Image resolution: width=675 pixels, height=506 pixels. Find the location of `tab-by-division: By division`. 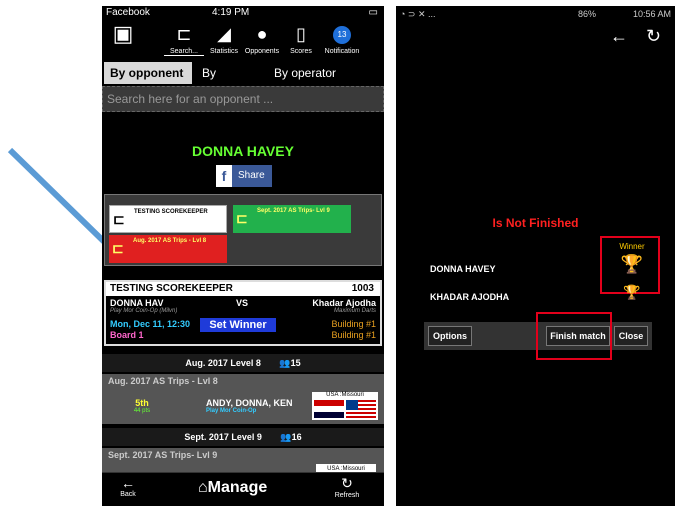

tab-by-division: By division is located at coordinates (230, 82).